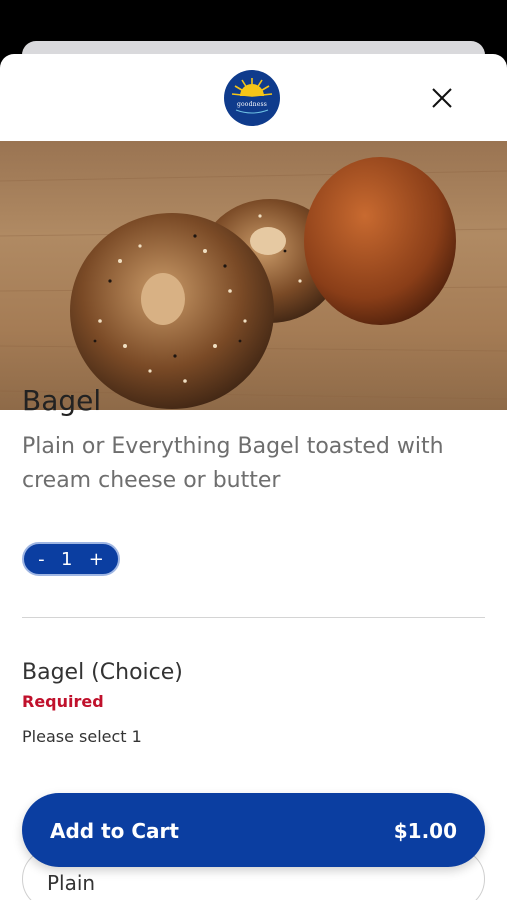 This screenshot has width=507, height=900. I want to click on decrement-button: -, so click(41, 559).